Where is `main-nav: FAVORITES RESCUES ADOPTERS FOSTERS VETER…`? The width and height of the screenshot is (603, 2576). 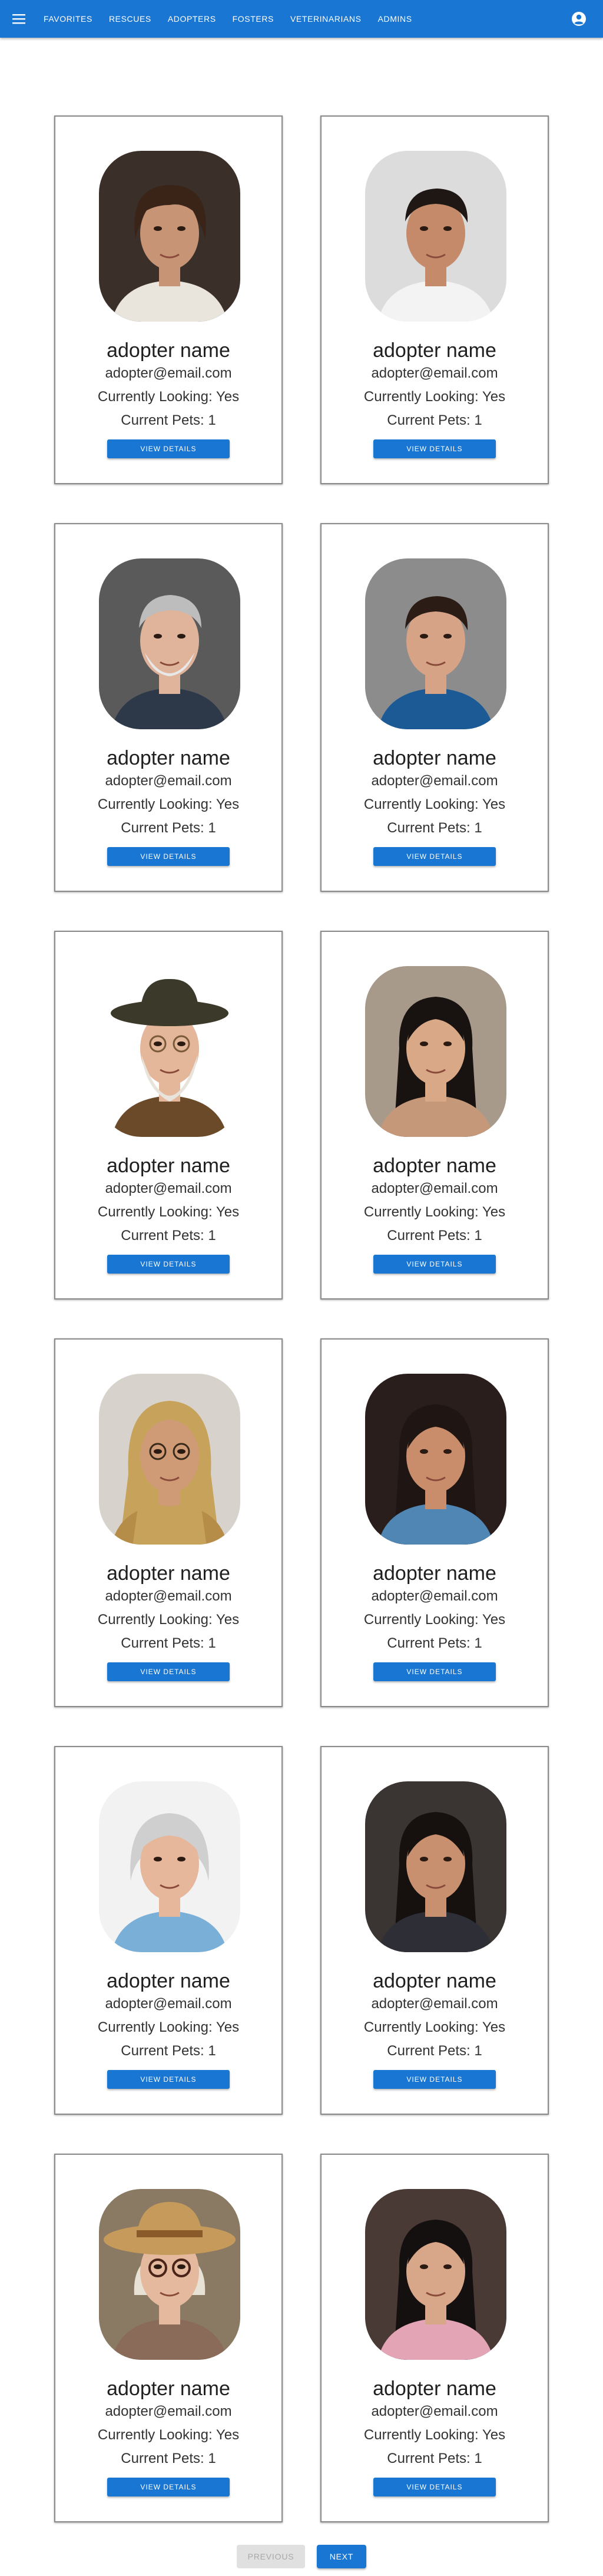 main-nav: FAVORITES RESCUES ADOPTERS FOSTERS VETER… is located at coordinates (227, 19).